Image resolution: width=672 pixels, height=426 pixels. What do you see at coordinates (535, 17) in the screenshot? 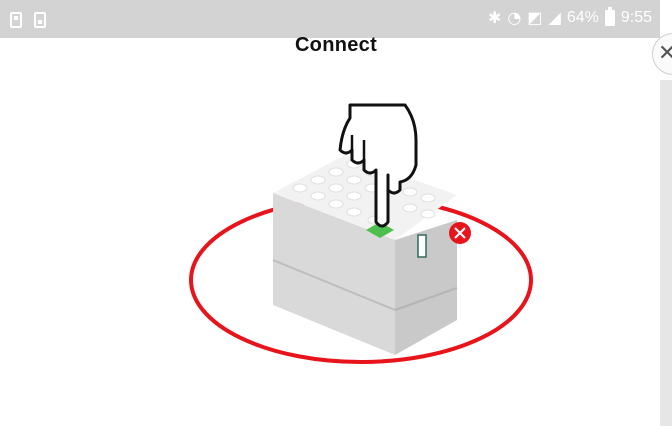
I see `mute-icon: ◩` at bounding box center [535, 17].